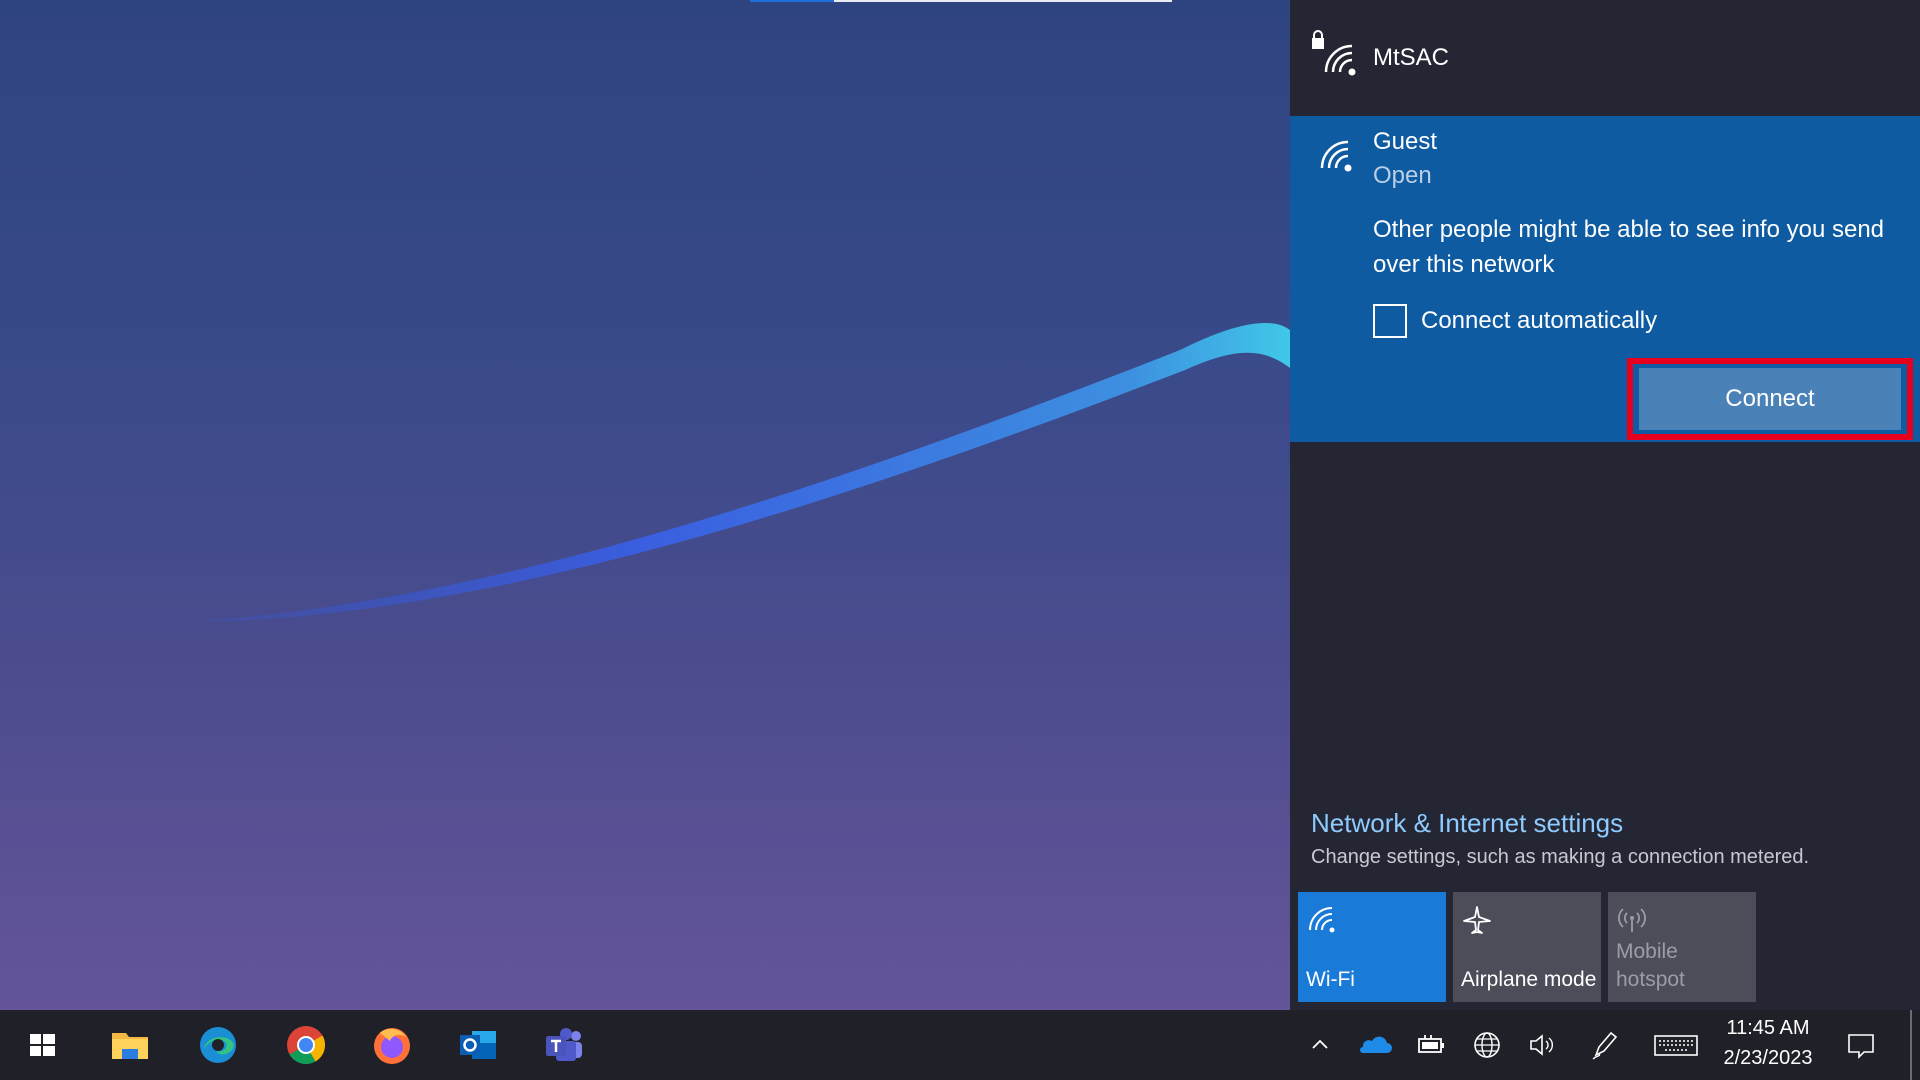 This screenshot has height=1080, width=1920. I want to click on clock-time: 11:45 AM, so click(1768, 1028).